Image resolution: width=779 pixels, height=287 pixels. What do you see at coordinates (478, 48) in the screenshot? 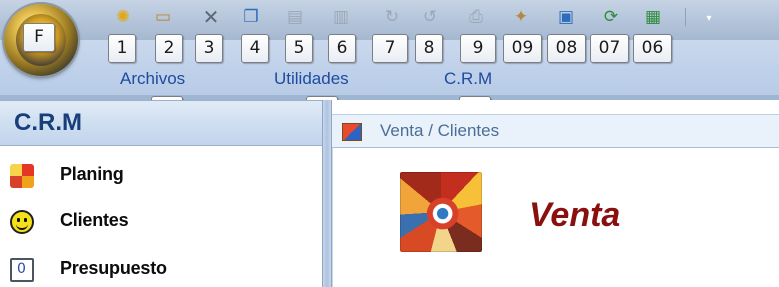
I see `keytip-qat-9: 9` at bounding box center [478, 48].